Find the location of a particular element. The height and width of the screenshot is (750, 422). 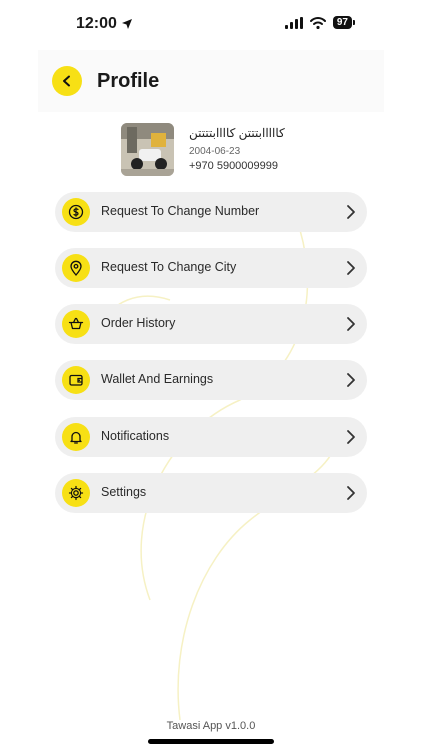

dollar-cycle-icon is located at coordinates (76, 212).